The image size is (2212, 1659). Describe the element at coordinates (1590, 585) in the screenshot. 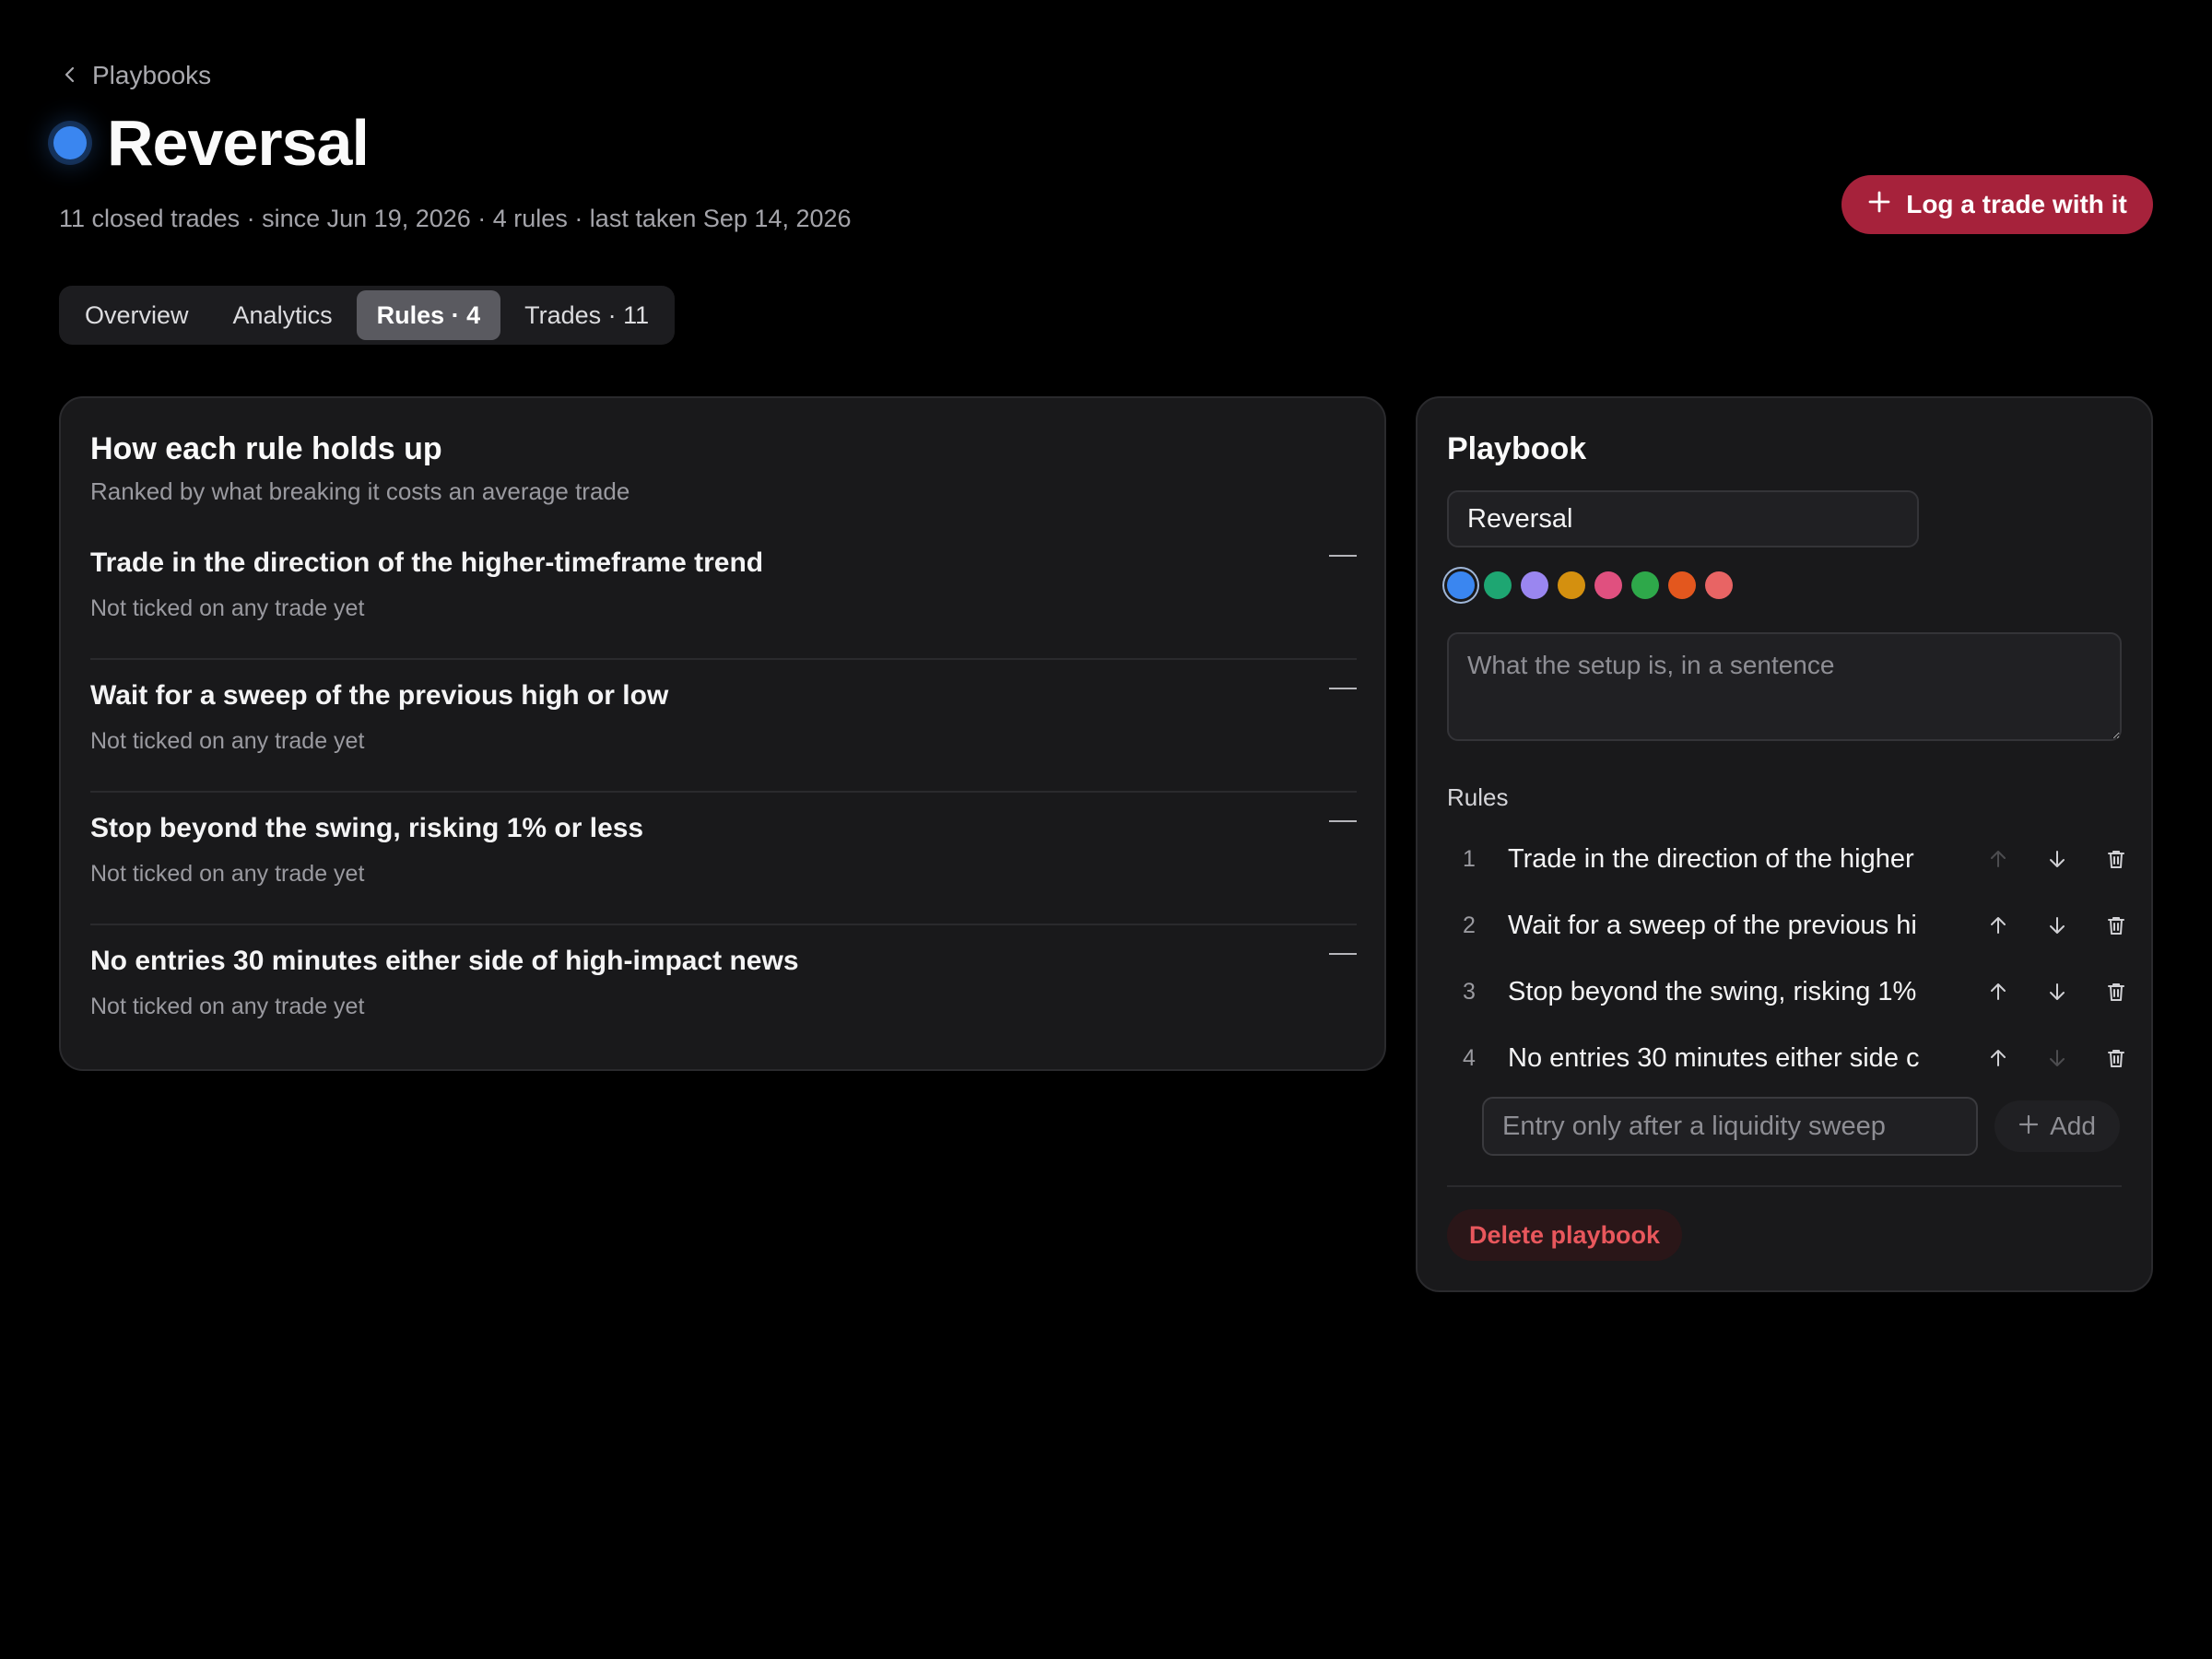

I see `color-picker` at that location.